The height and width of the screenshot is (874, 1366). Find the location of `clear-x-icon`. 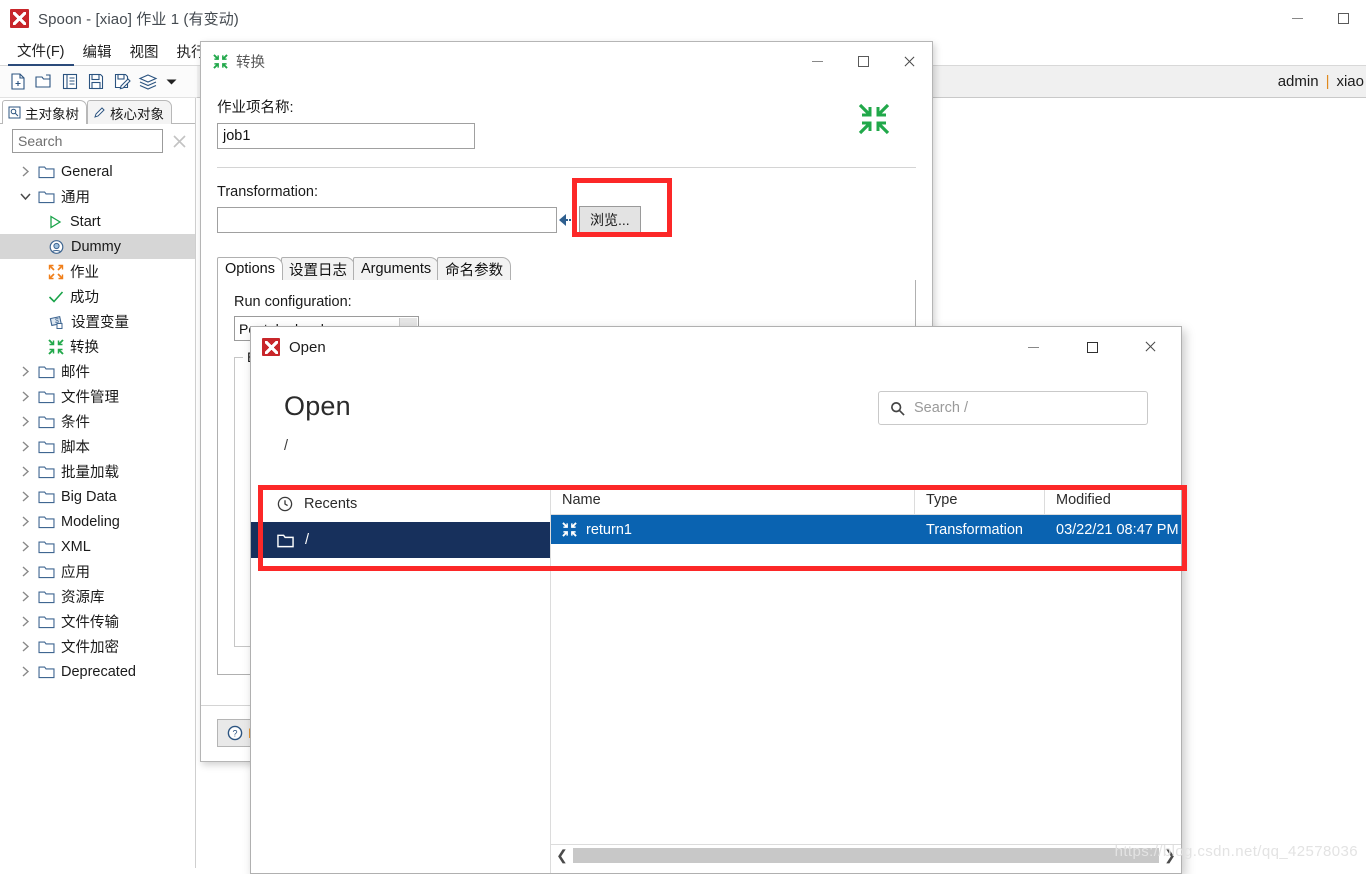

clear-x-icon is located at coordinates (179, 141).